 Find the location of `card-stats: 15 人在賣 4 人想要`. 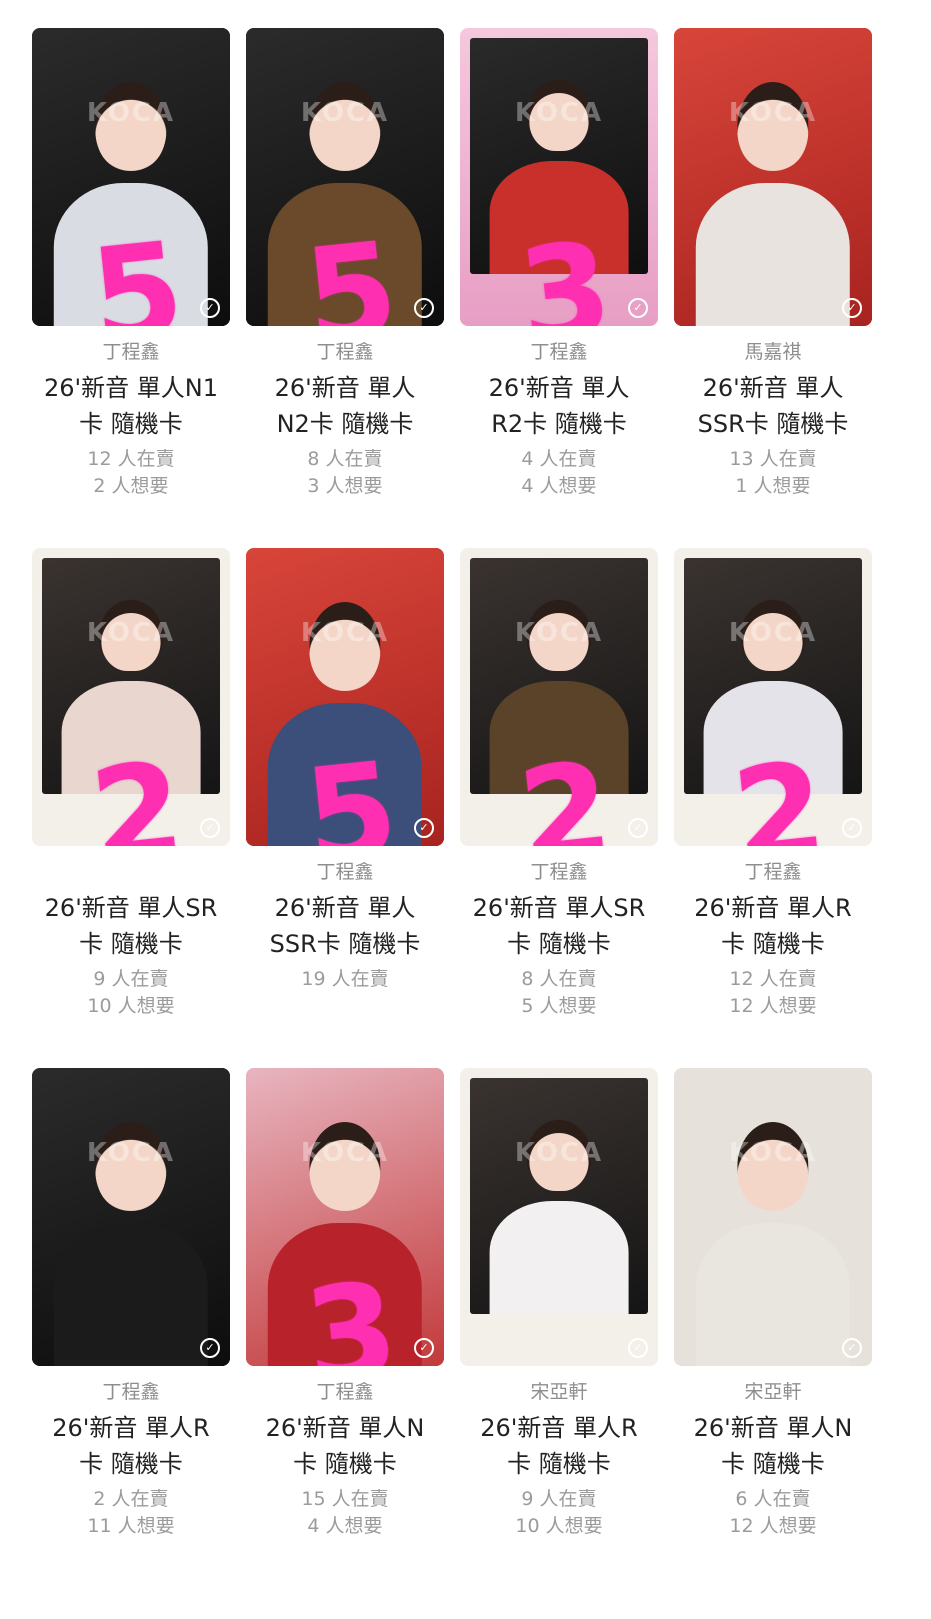

card-stats: 15 人在賣 4 人想要 is located at coordinates (345, 1513).